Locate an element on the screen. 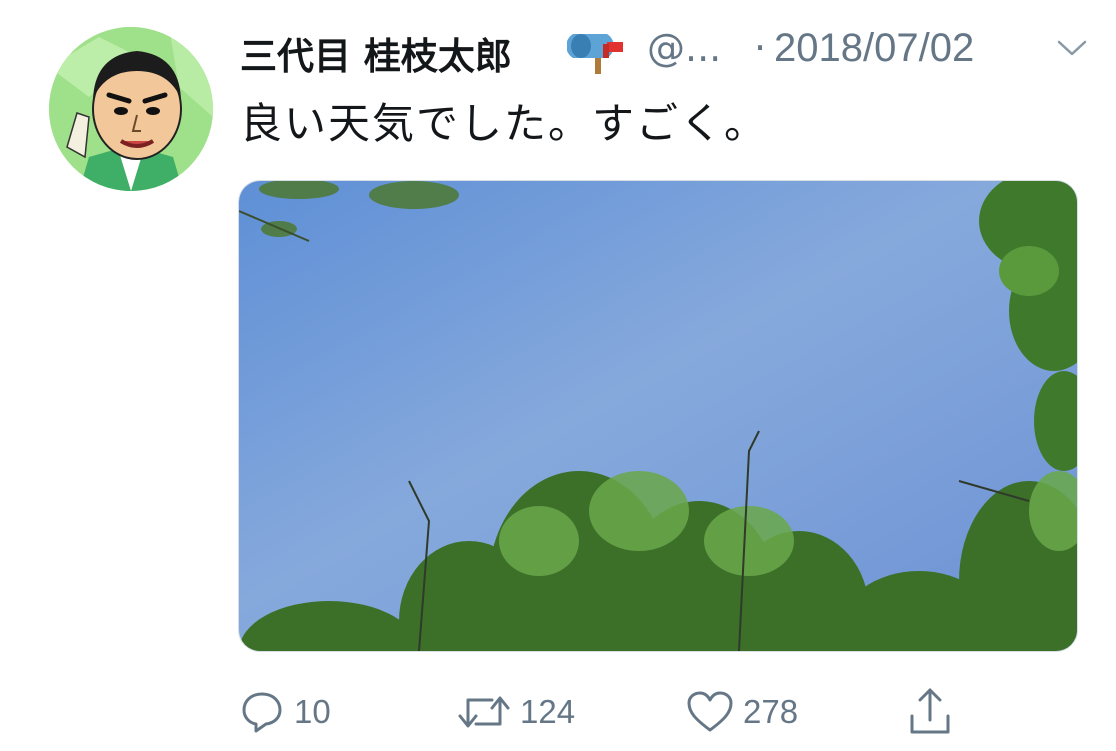  retweet-button: 124 is located at coordinates (515, 712).